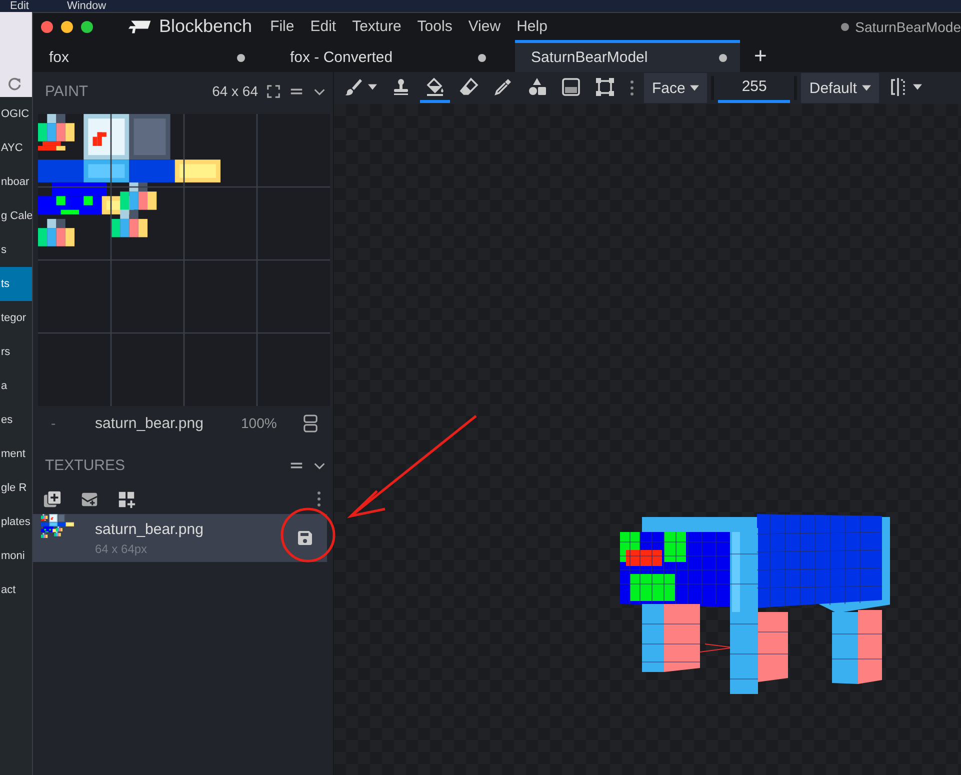 The height and width of the screenshot is (775, 961). I want to click on sidebar-item: g Cale, so click(16, 216).